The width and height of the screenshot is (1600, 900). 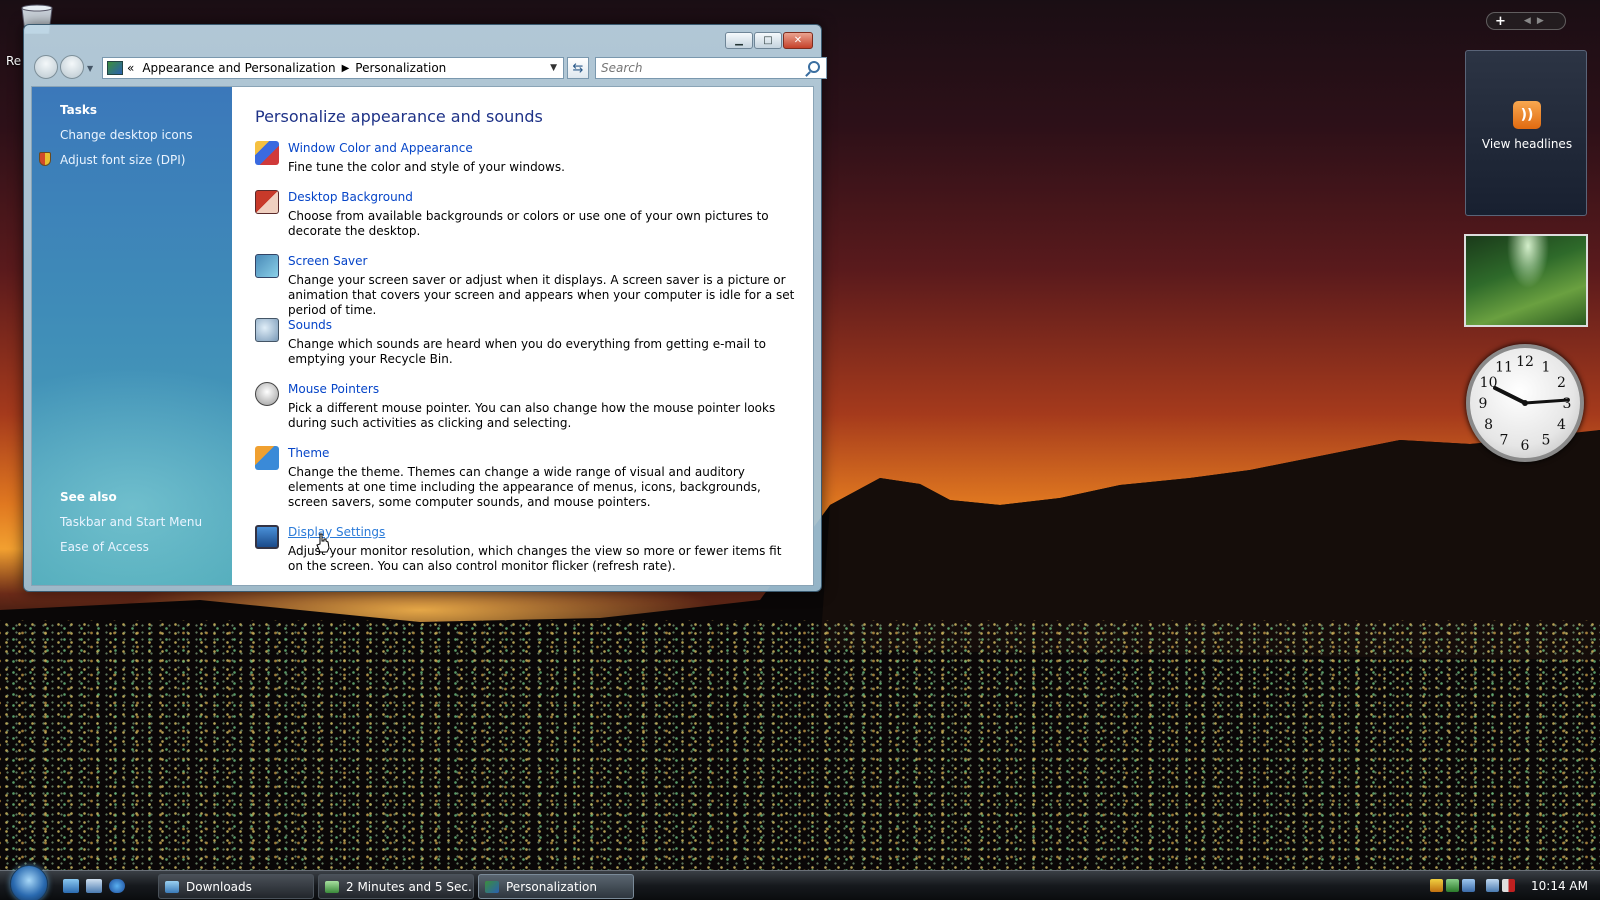 What do you see at coordinates (1483, 404) in the screenshot?
I see `clock-number: 9` at bounding box center [1483, 404].